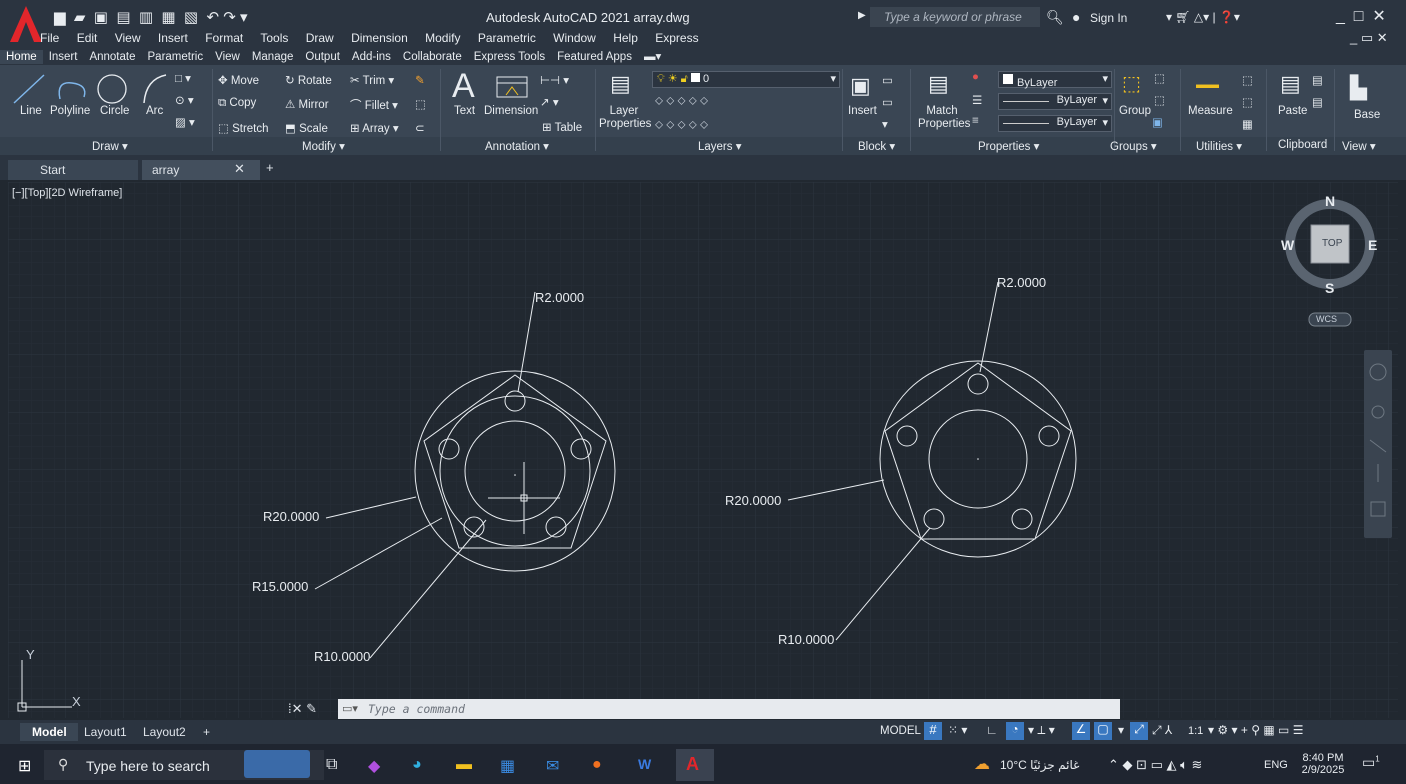 The height and width of the screenshot is (784, 1406). I want to click on measure-icon: ▬▬, so click(1207, 85).